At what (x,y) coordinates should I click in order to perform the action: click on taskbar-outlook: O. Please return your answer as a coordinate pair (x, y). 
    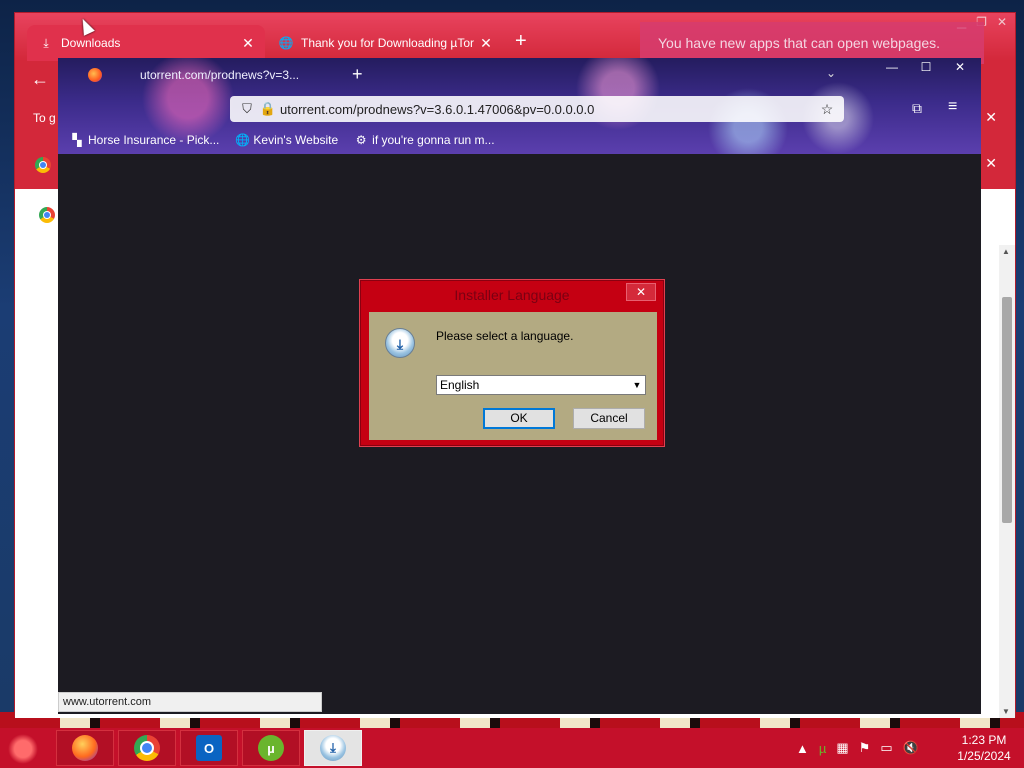
    Looking at the image, I should click on (209, 748).